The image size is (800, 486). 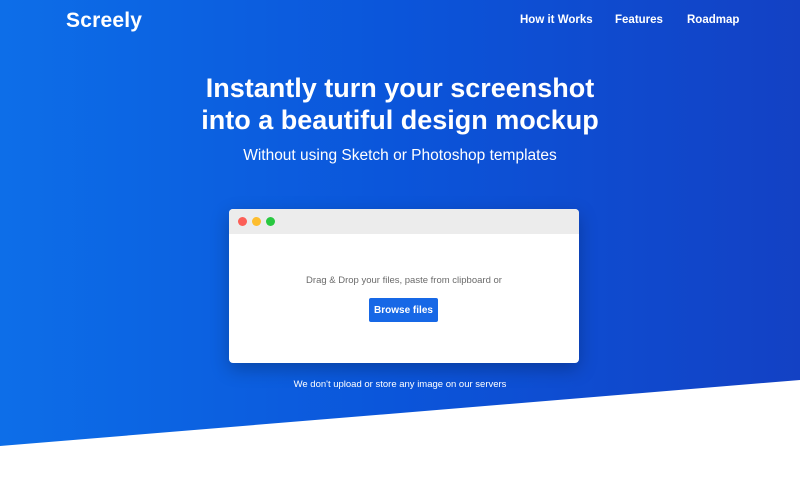 What do you see at coordinates (639, 20) in the screenshot?
I see `nav-link-features: Features` at bounding box center [639, 20].